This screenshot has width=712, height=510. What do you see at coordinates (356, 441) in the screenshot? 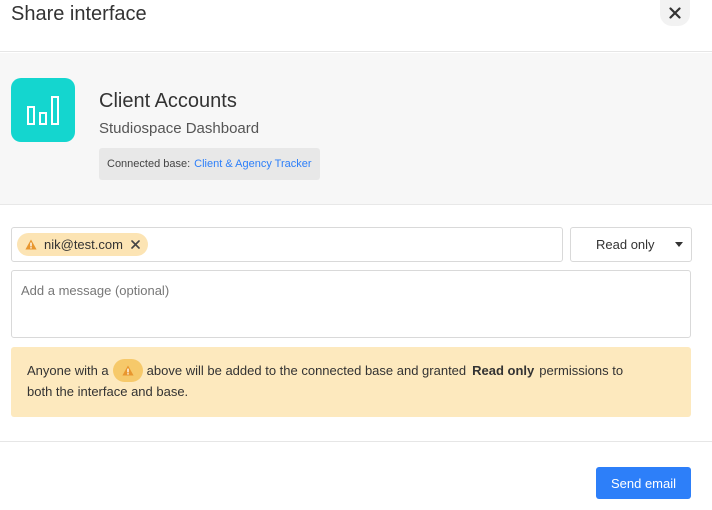
I see `footer-divider` at bounding box center [356, 441].